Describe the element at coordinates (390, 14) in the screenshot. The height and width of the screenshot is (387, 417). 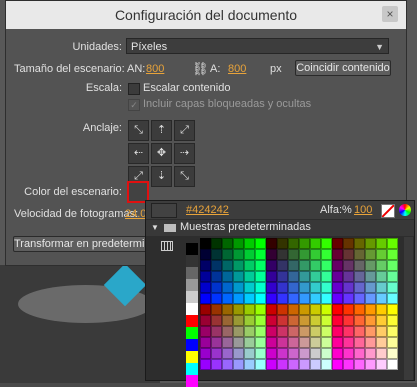
I see `close-icon: ×` at that location.